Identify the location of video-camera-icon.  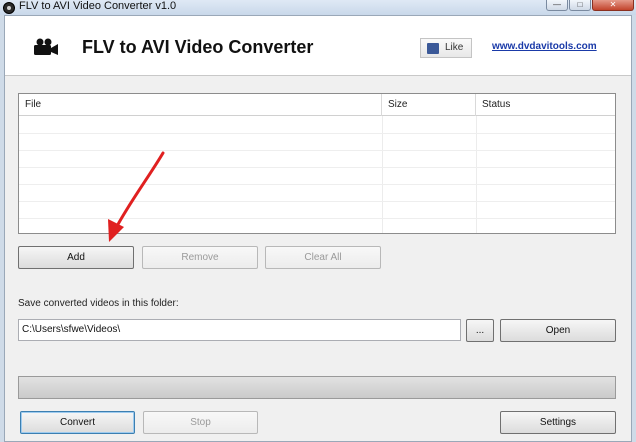
(46, 46).